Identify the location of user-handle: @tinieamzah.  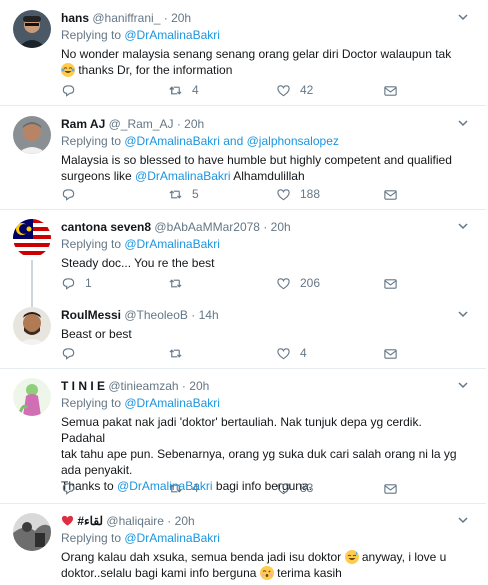
(143, 386).